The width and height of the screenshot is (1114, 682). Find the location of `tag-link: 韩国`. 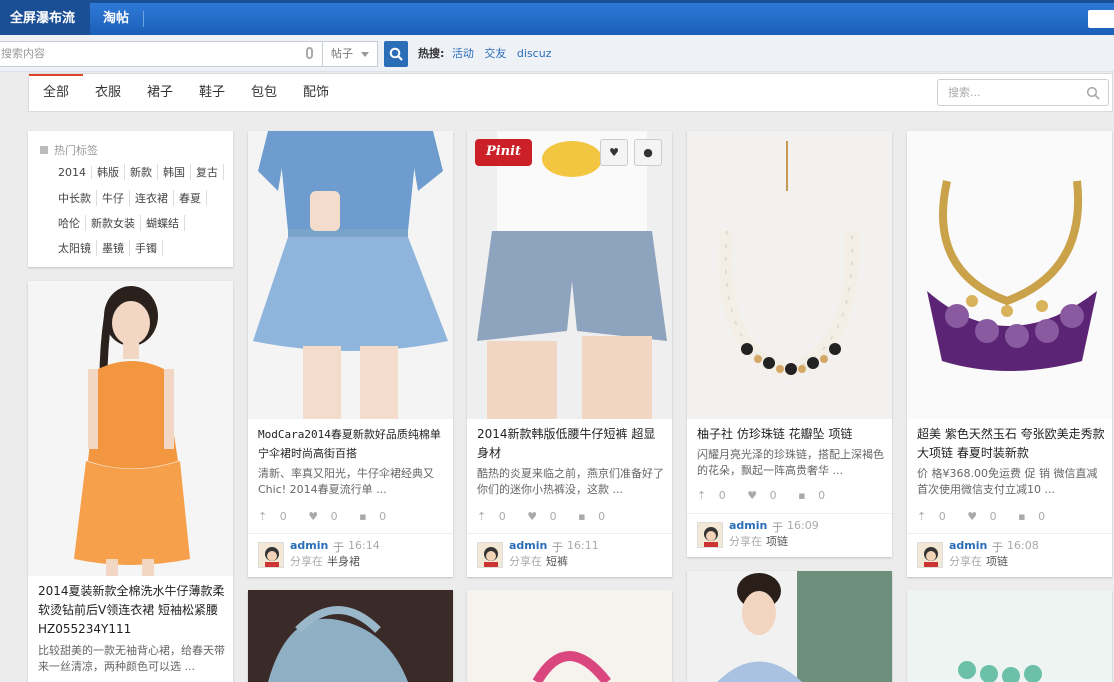

tag-link: 韩国 is located at coordinates (177, 172).